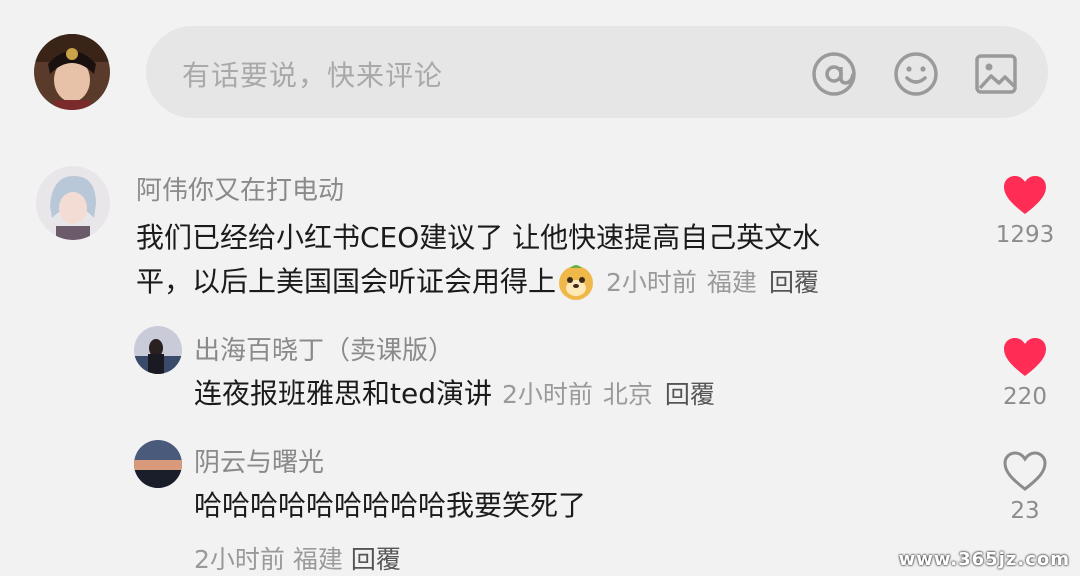 This screenshot has height=576, width=1080. What do you see at coordinates (576, 281) in the screenshot?
I see `dog-sticker-icon` at bounding box center [576, 281].